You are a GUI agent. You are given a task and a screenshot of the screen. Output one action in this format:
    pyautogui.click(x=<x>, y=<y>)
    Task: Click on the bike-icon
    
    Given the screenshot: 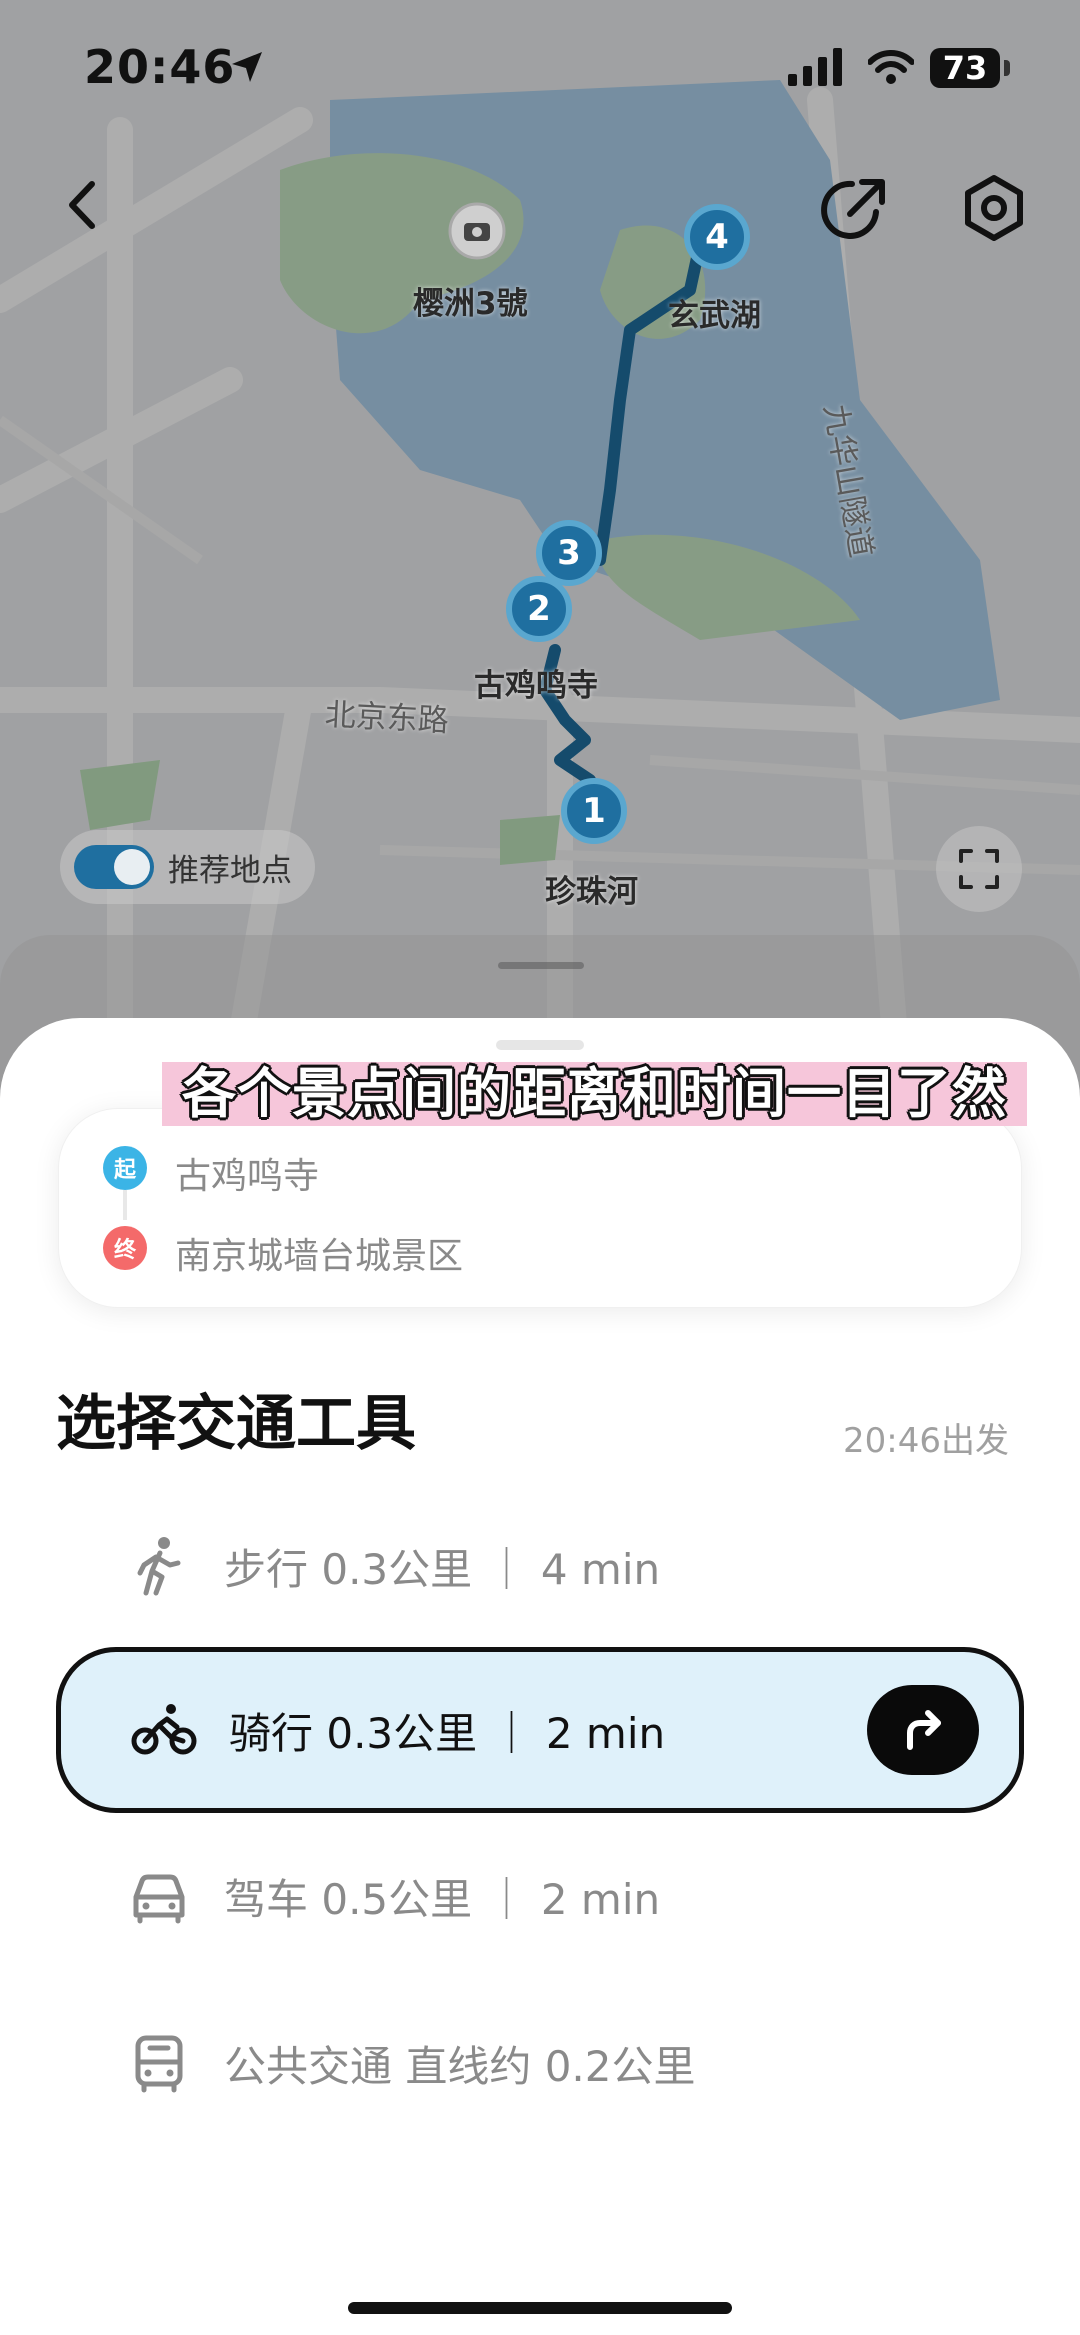 What is the action you would take?
    pyautogui.click(x=164, y=1729)
    